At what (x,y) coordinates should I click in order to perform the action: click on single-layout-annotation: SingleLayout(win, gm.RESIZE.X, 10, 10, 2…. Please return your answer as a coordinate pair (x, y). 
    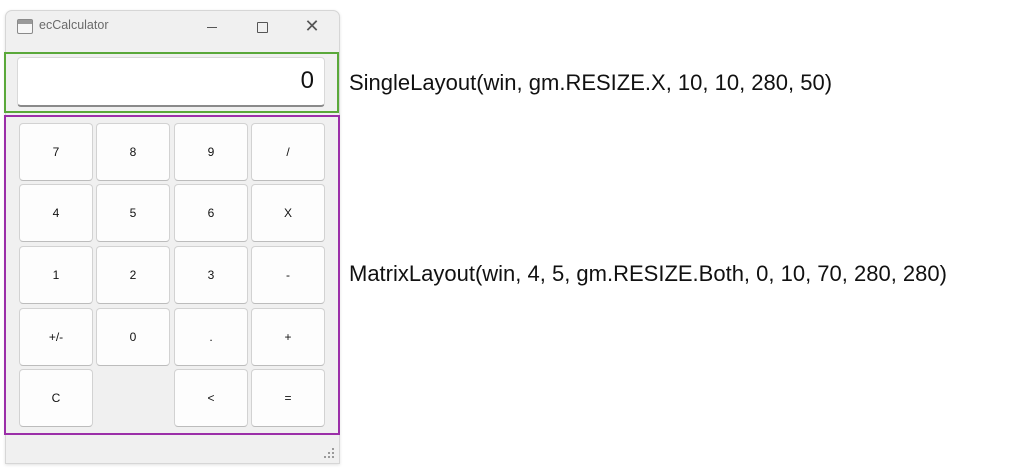
    Looking at the image, I should click on (591, 82).